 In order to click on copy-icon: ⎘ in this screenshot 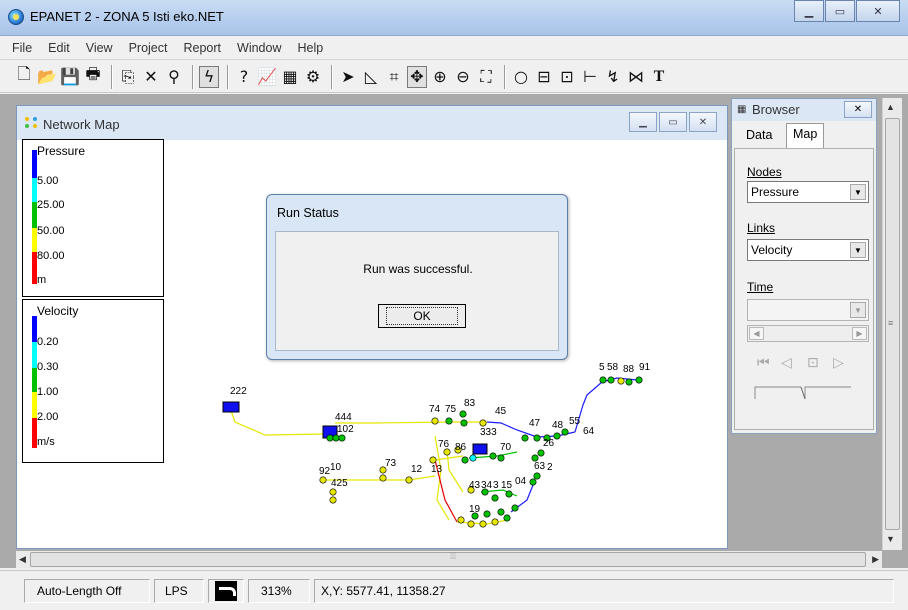, I will do `click(128, 77)`.